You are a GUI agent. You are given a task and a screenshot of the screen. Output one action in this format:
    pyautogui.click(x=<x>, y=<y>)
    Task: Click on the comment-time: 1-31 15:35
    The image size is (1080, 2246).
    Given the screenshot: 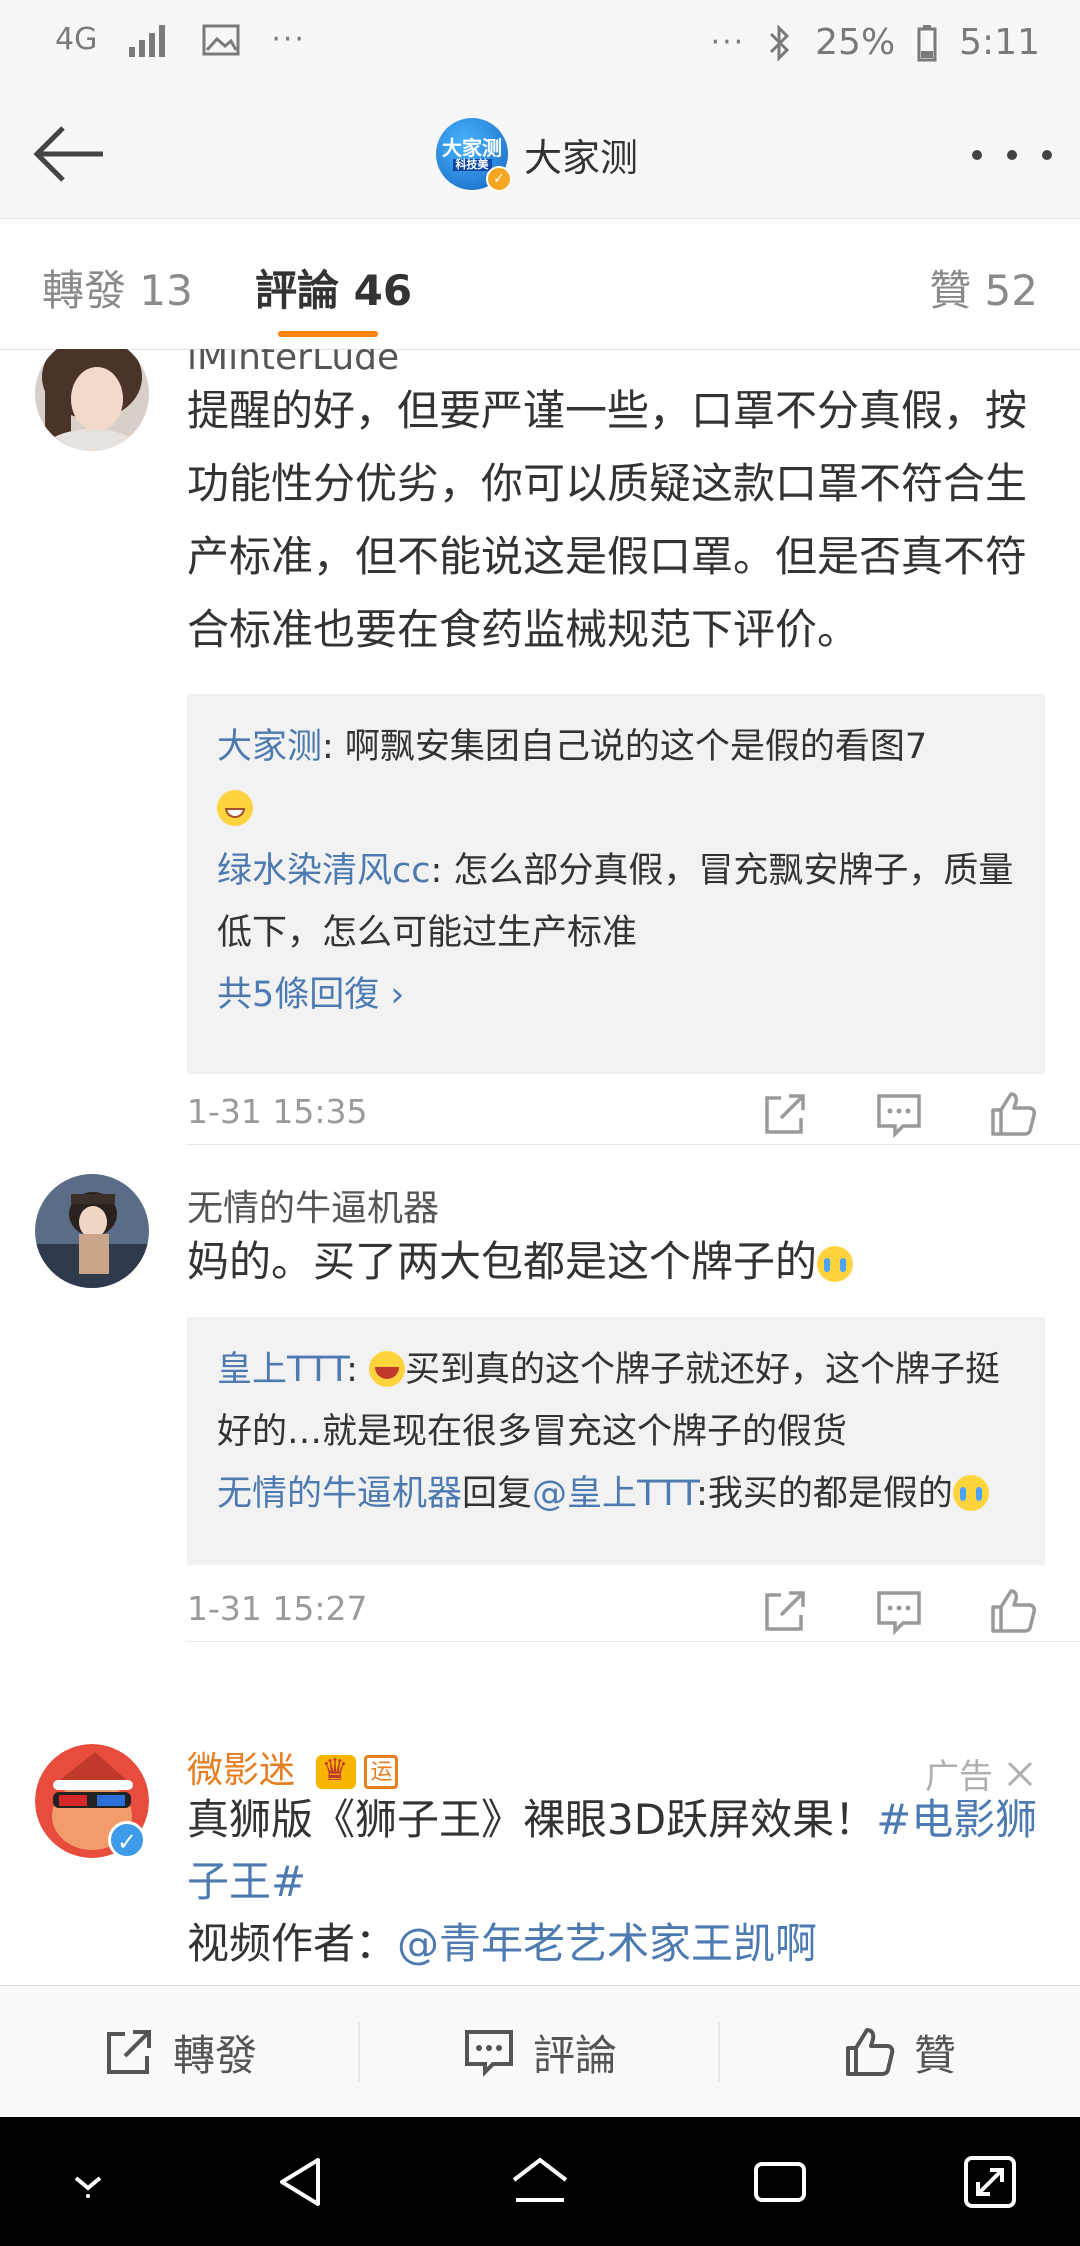 What is the action you would take?
    pyautogui.click(x=277, y=1111)
    